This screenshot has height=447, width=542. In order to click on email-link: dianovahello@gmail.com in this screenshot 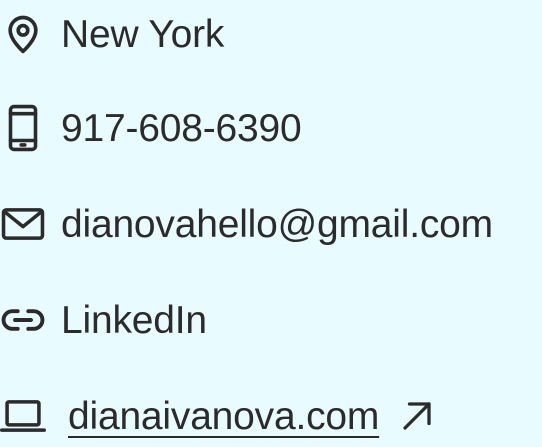, I will do `click(277, 224)`.